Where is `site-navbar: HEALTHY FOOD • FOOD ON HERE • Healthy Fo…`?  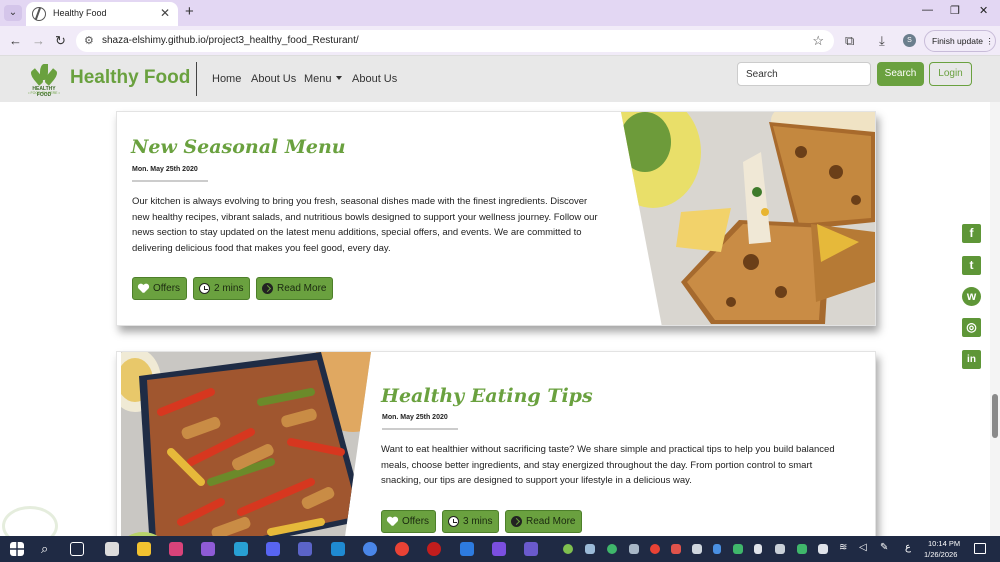
site-navbar: HEALTHY FOOD • FOOD ON HERE • Healthy Fo… is located at coordinates (500, 79).